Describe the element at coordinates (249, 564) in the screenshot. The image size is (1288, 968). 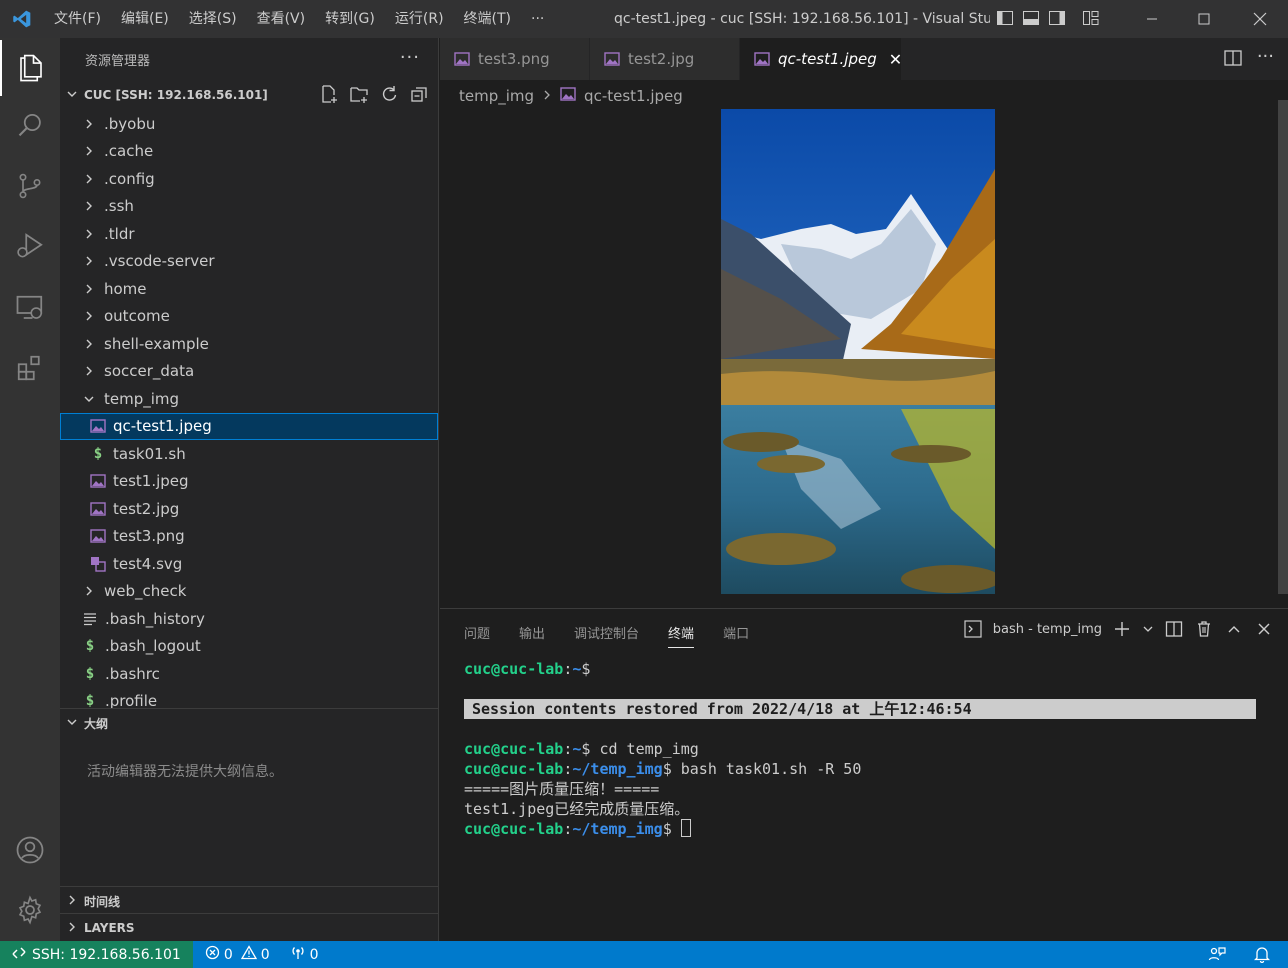
I see `tree-file: test4.svg` at that location.